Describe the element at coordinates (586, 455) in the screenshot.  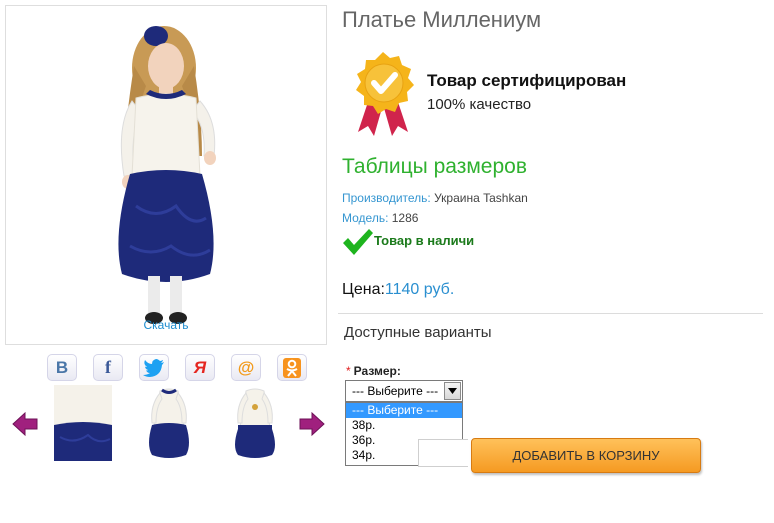
I see `add-to-cart-button: ДОБАВИТЬ В КОРЗИНУ` at that location.